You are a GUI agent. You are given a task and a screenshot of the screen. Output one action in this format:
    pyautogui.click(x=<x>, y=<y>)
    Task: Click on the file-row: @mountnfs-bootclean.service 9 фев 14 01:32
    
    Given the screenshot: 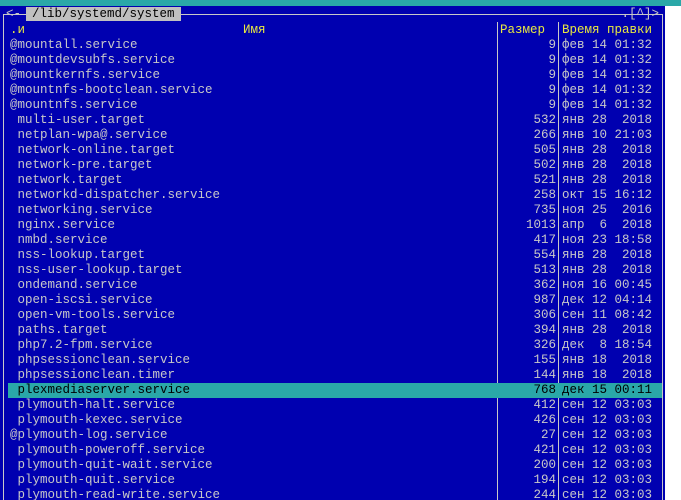 What is the action you would take?
    pyautogui.click(x=335, y=90)
    